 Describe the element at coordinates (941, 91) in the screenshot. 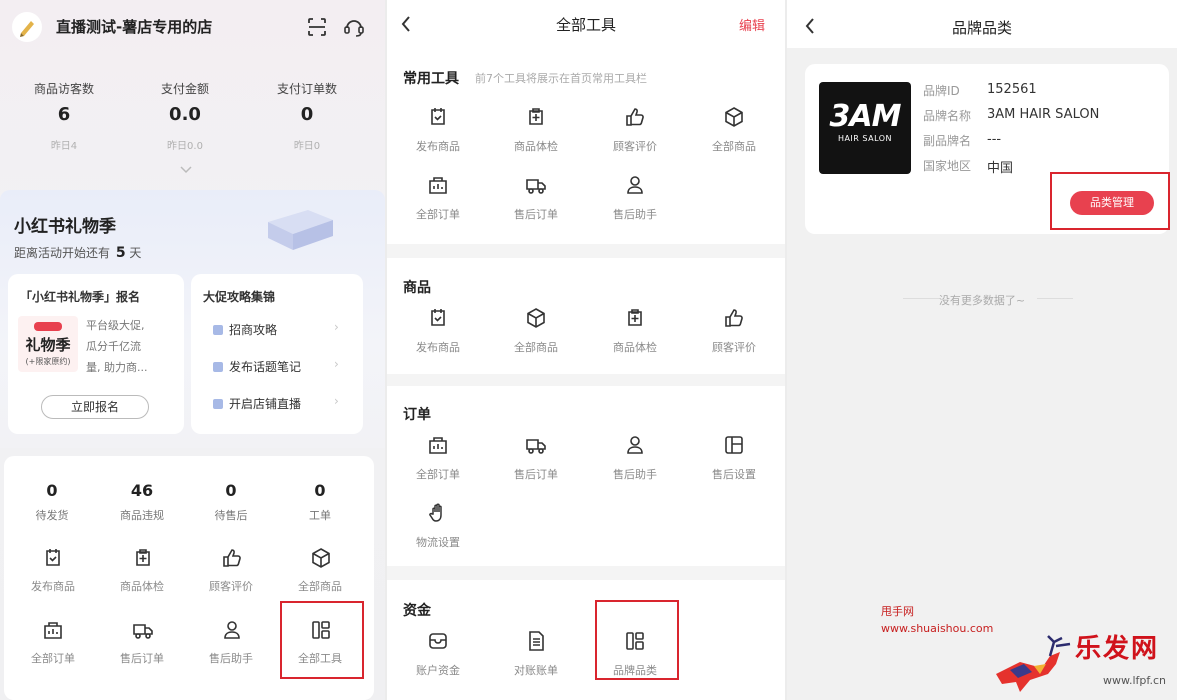

I see `field-key: 品牌ID` at that location.